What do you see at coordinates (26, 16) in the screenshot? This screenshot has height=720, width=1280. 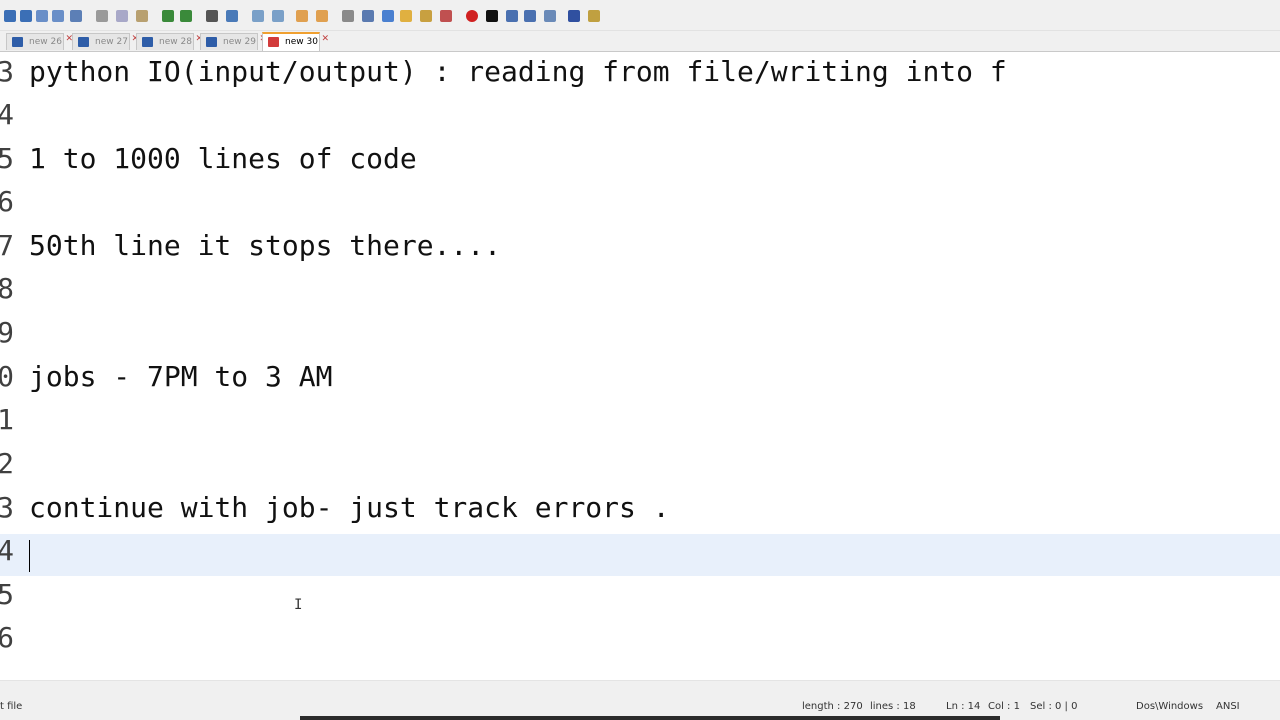 I see `open-file-icon` at bounding box center [26, 16].